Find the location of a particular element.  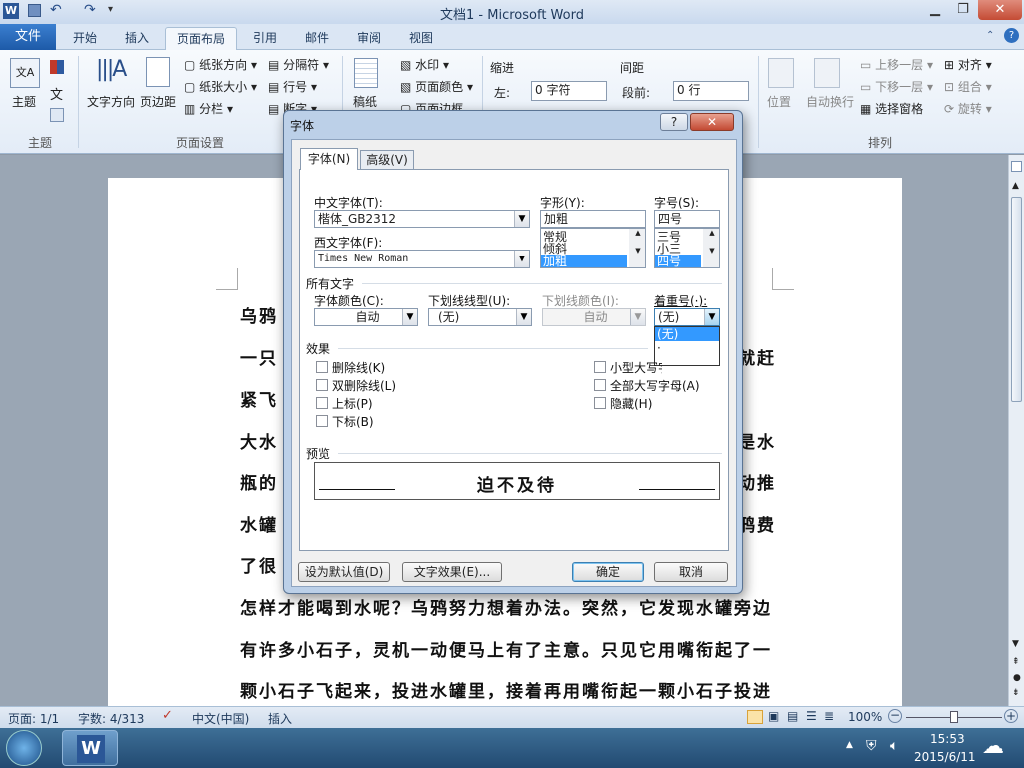

close-window-button: ✕ is located at coordinates (1000, 10).